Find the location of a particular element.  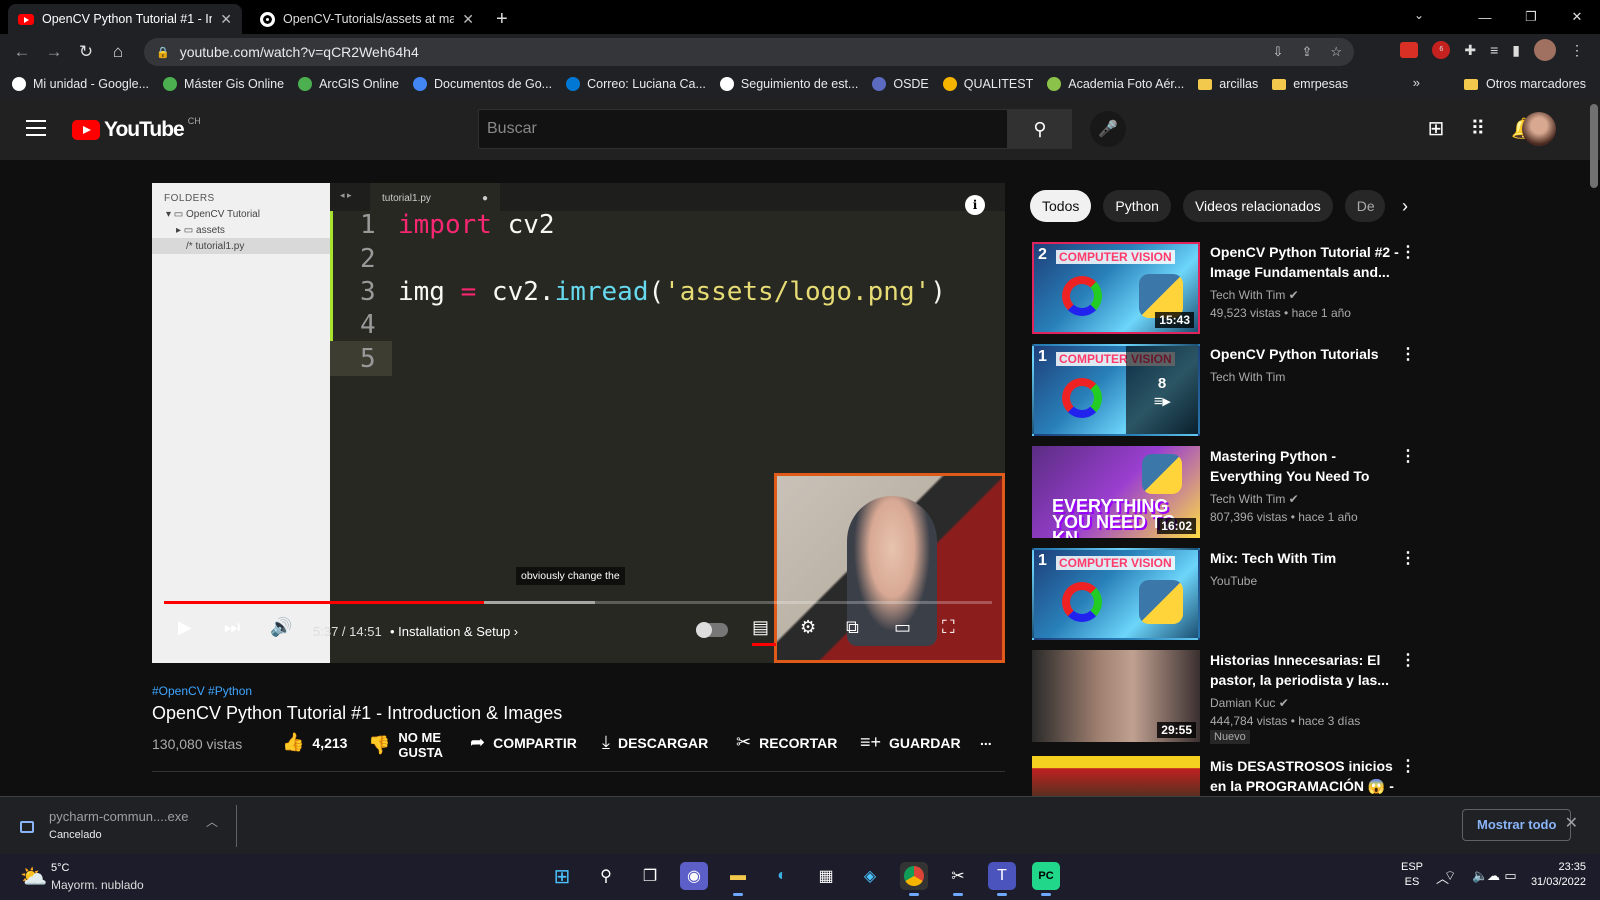

reading-list-icon: ≡ is located at coordinates (1494, 50).